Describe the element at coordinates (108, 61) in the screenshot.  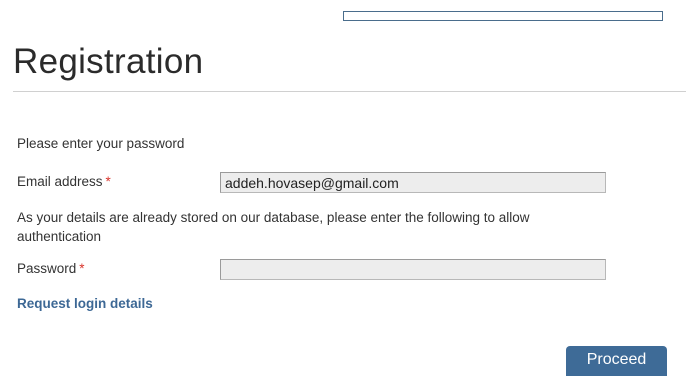
I see `page-title: Registration` at that location.